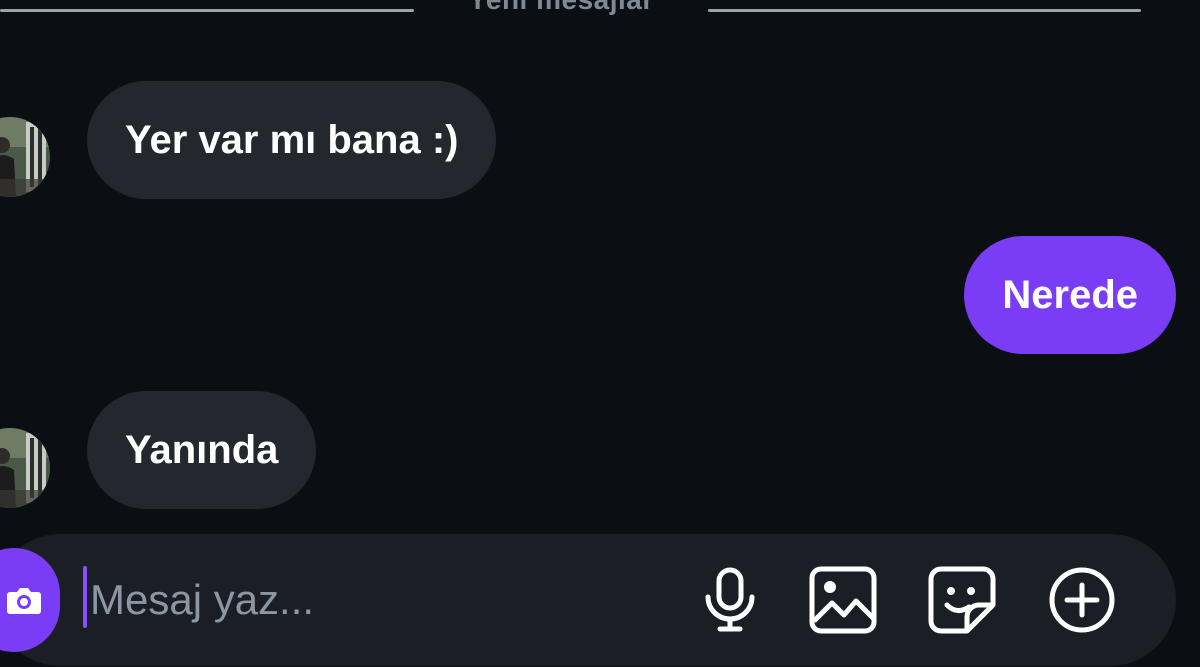 The width and height of the screenshot is (1200, 667). Describe the element at coordinates (924, 10) in the screenshot. I see `divider-line-right` at that location.